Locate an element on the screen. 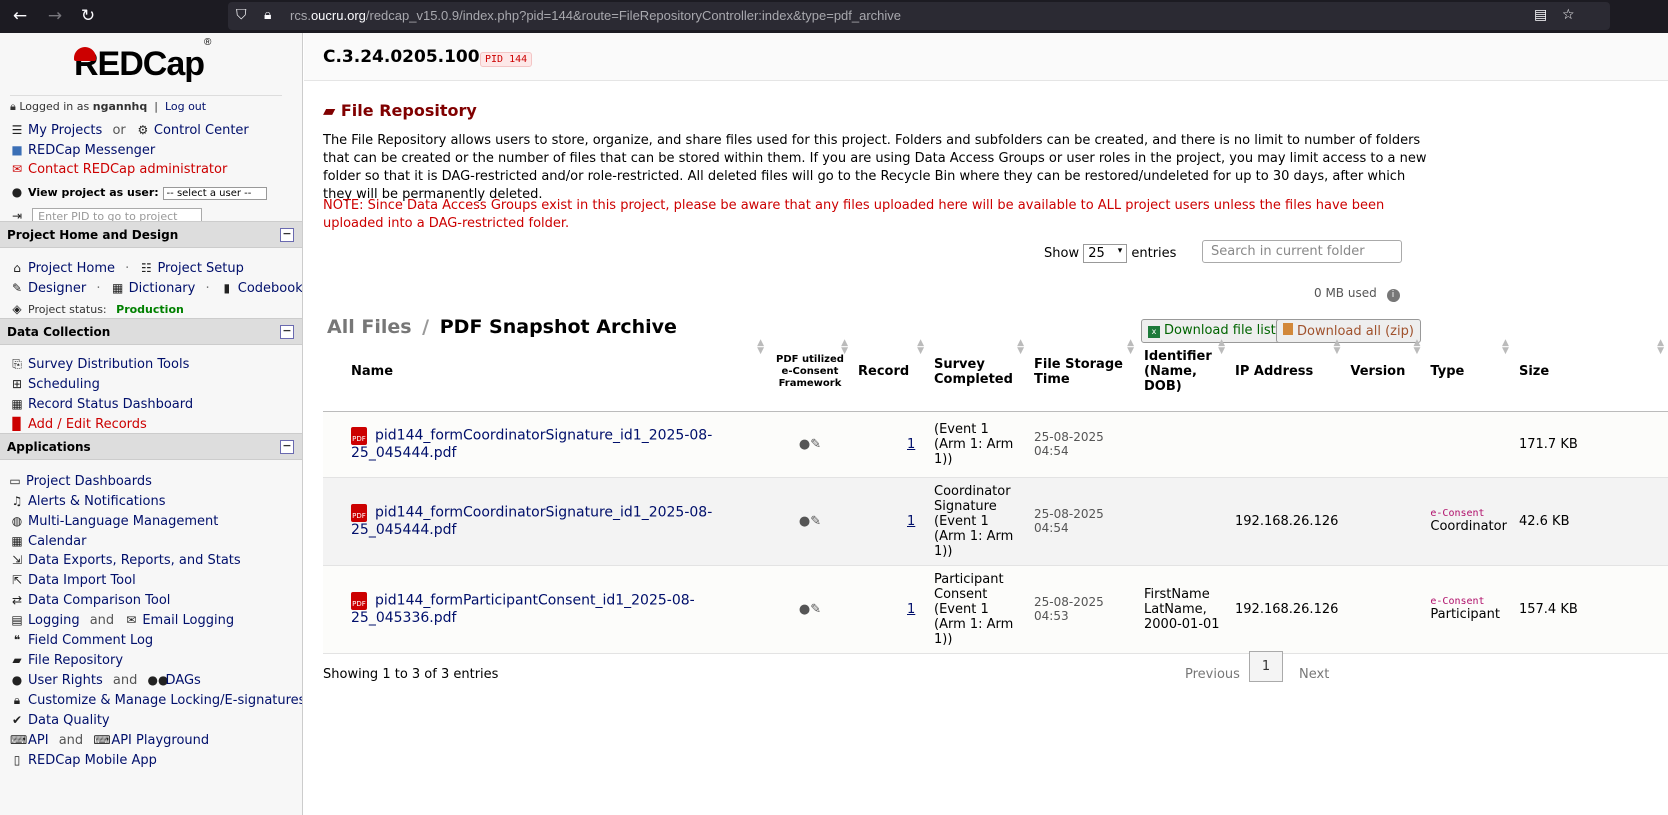 Image resolution: width=1668 pixels, height=815 pixels. my-projects-link: My Projects is located at coordinates (65, 130).